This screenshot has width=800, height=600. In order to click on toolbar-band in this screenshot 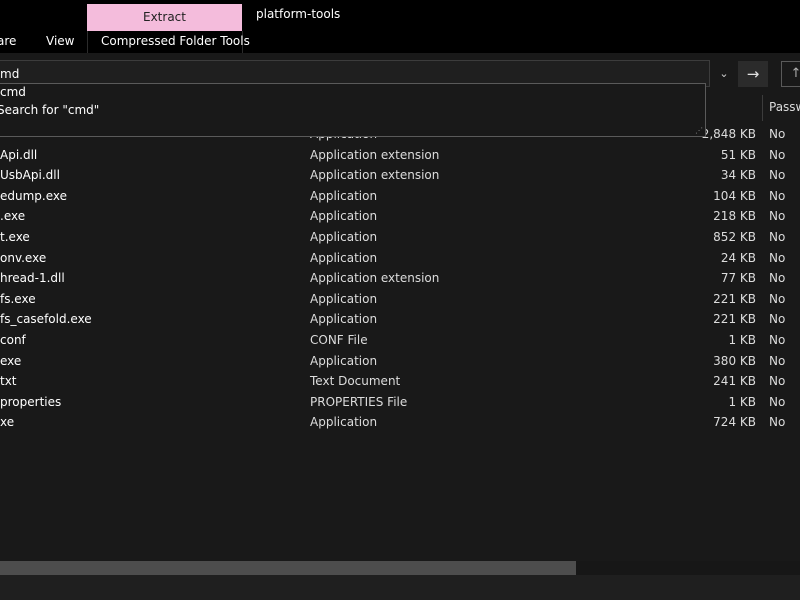, I will do `click(400, 56)`.